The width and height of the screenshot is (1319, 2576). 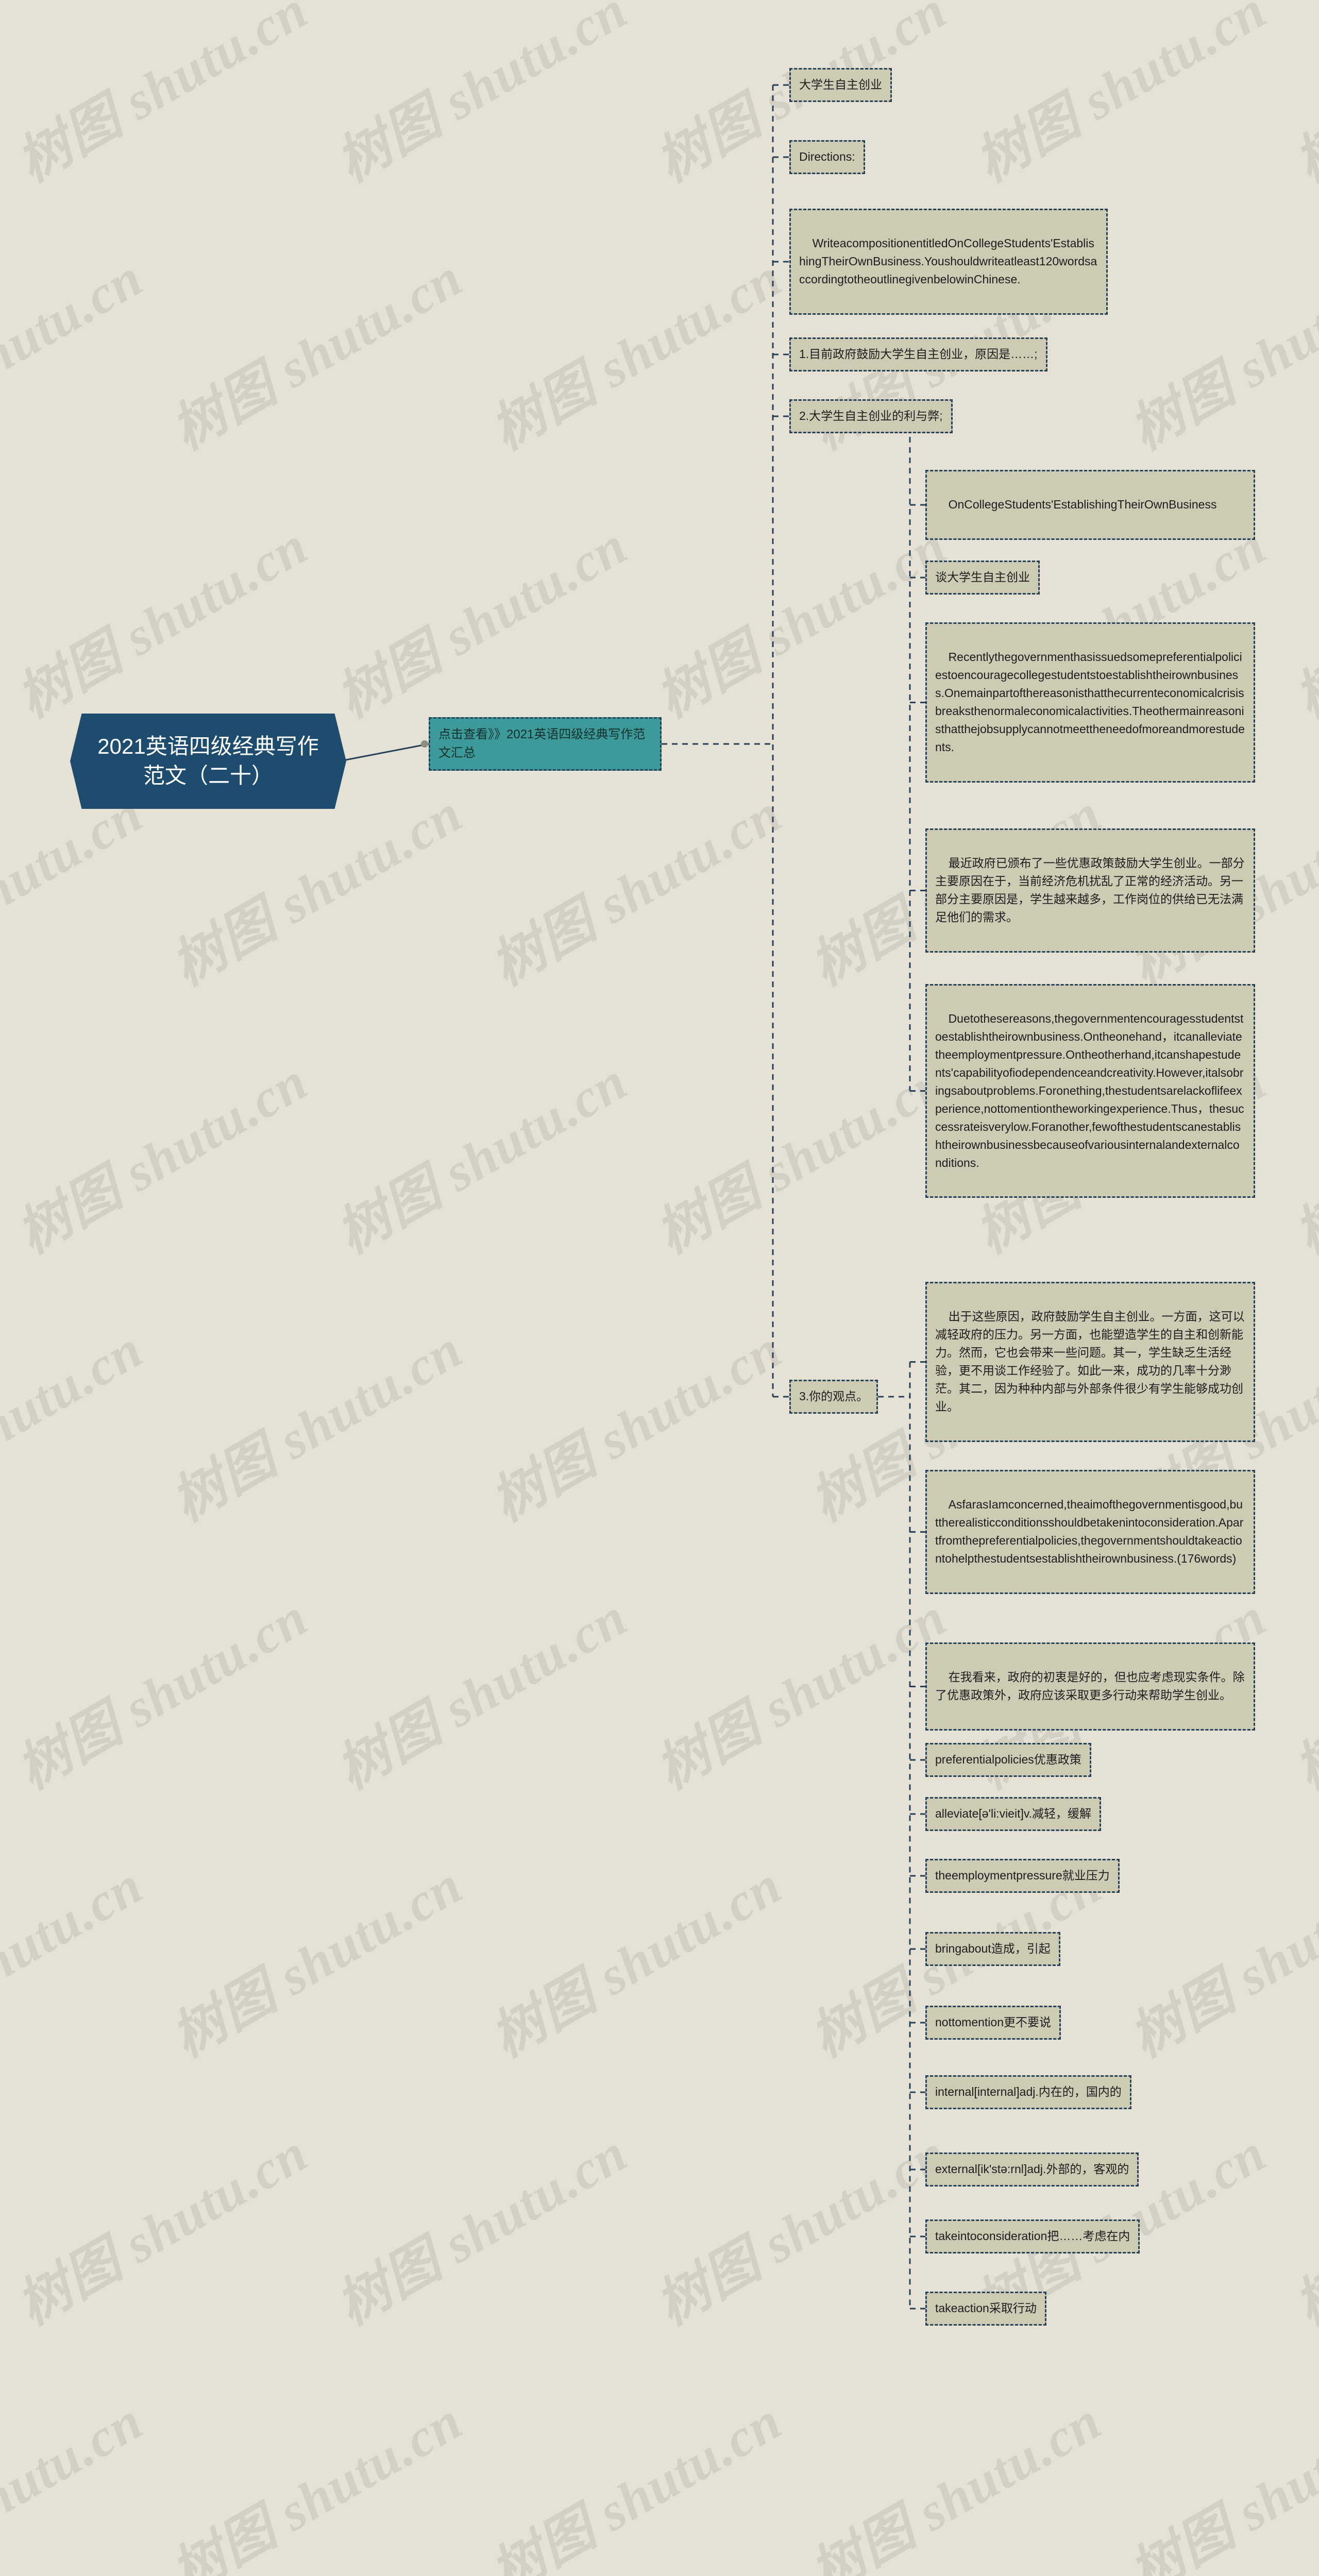 I want to click on outline-node-point-2-label: 2.大学生自主创业的利与弊;, so click(x=871, y=415).